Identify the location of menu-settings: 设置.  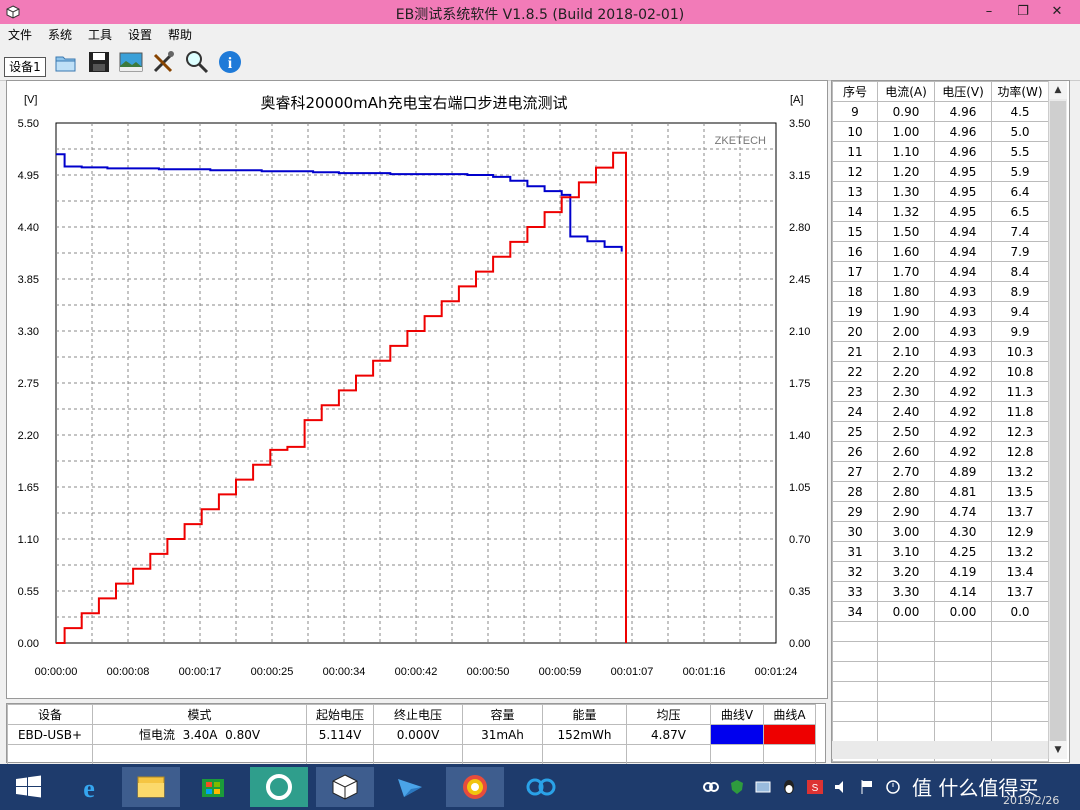
(140, 34).